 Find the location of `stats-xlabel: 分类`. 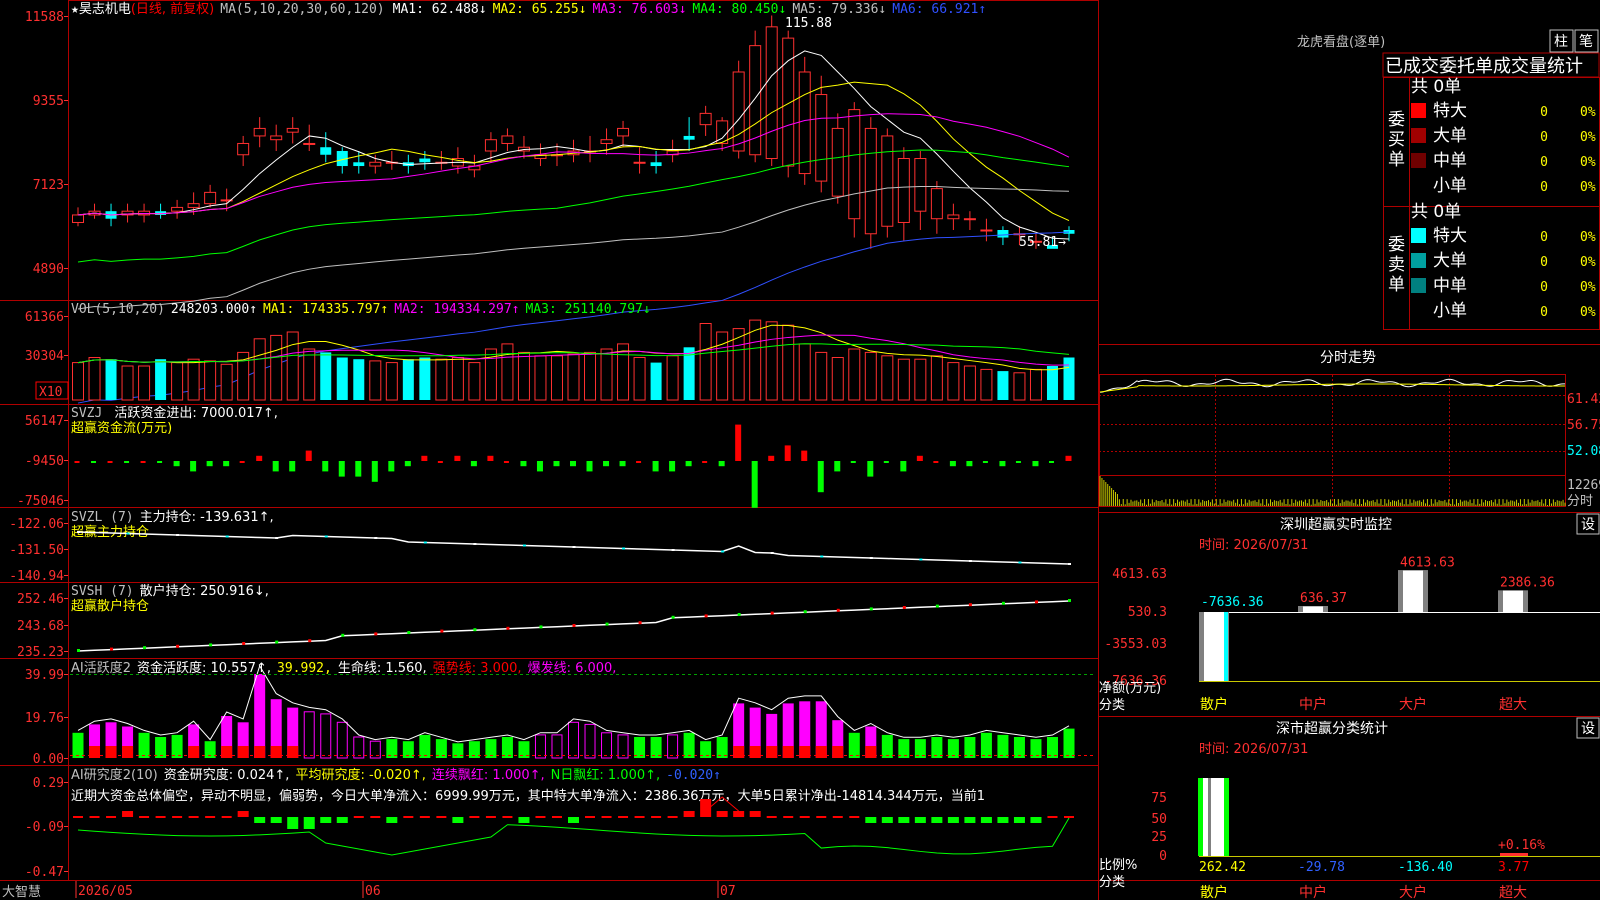

stats-xlabel: 分类 is located at coordinates (1112, 882).